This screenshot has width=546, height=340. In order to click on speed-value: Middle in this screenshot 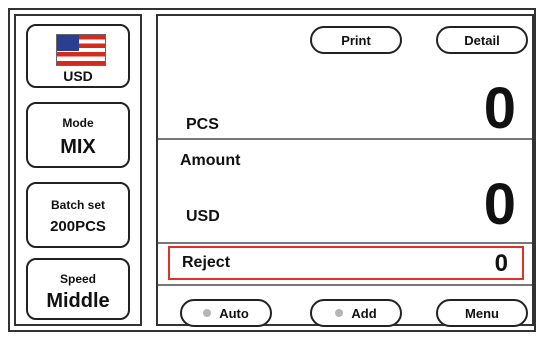, I will do `click(78, 301)`.